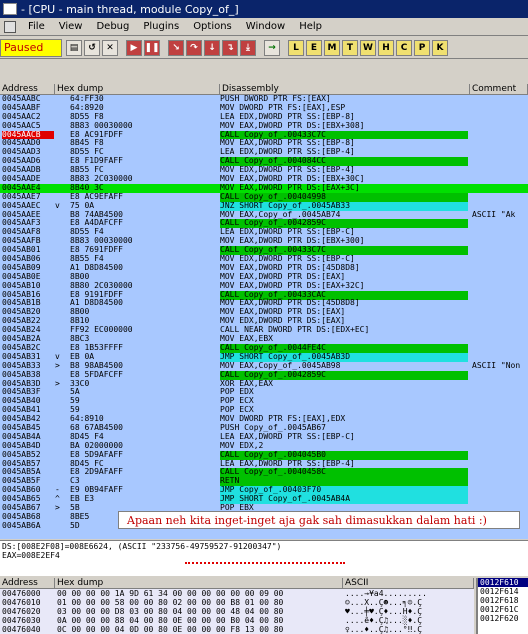  Describe the element at coordinates (404, 47) in the screenshot. I see `cpu-button: C` at that location.